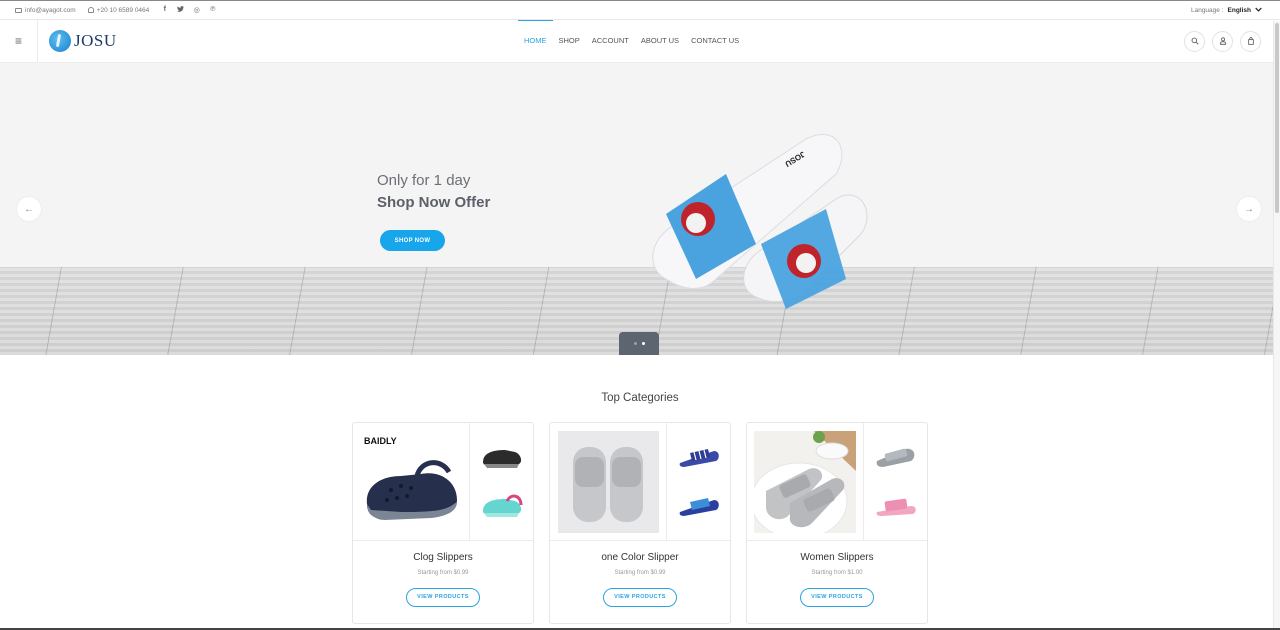 This screenshot has height=630, width=1280. Describe the element at coordinates (502, 506) in the screenshot. I see `clog-thumb-mint` at that location.